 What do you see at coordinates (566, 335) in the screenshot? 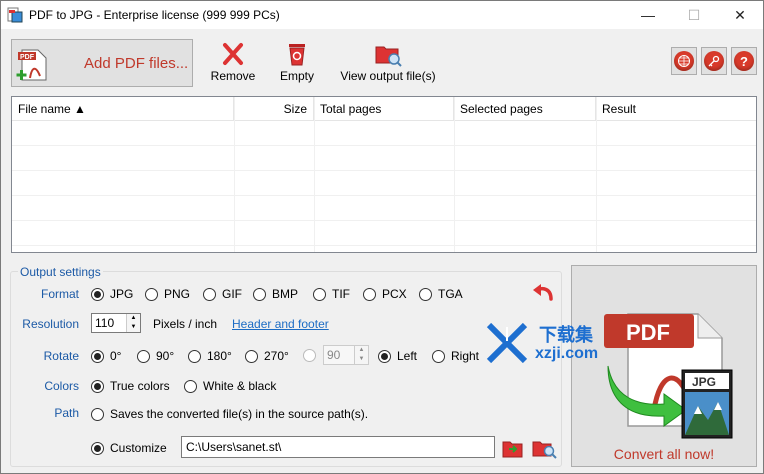
I see `watermark-text-cn: 下载集` at bounding box center [566, 335].